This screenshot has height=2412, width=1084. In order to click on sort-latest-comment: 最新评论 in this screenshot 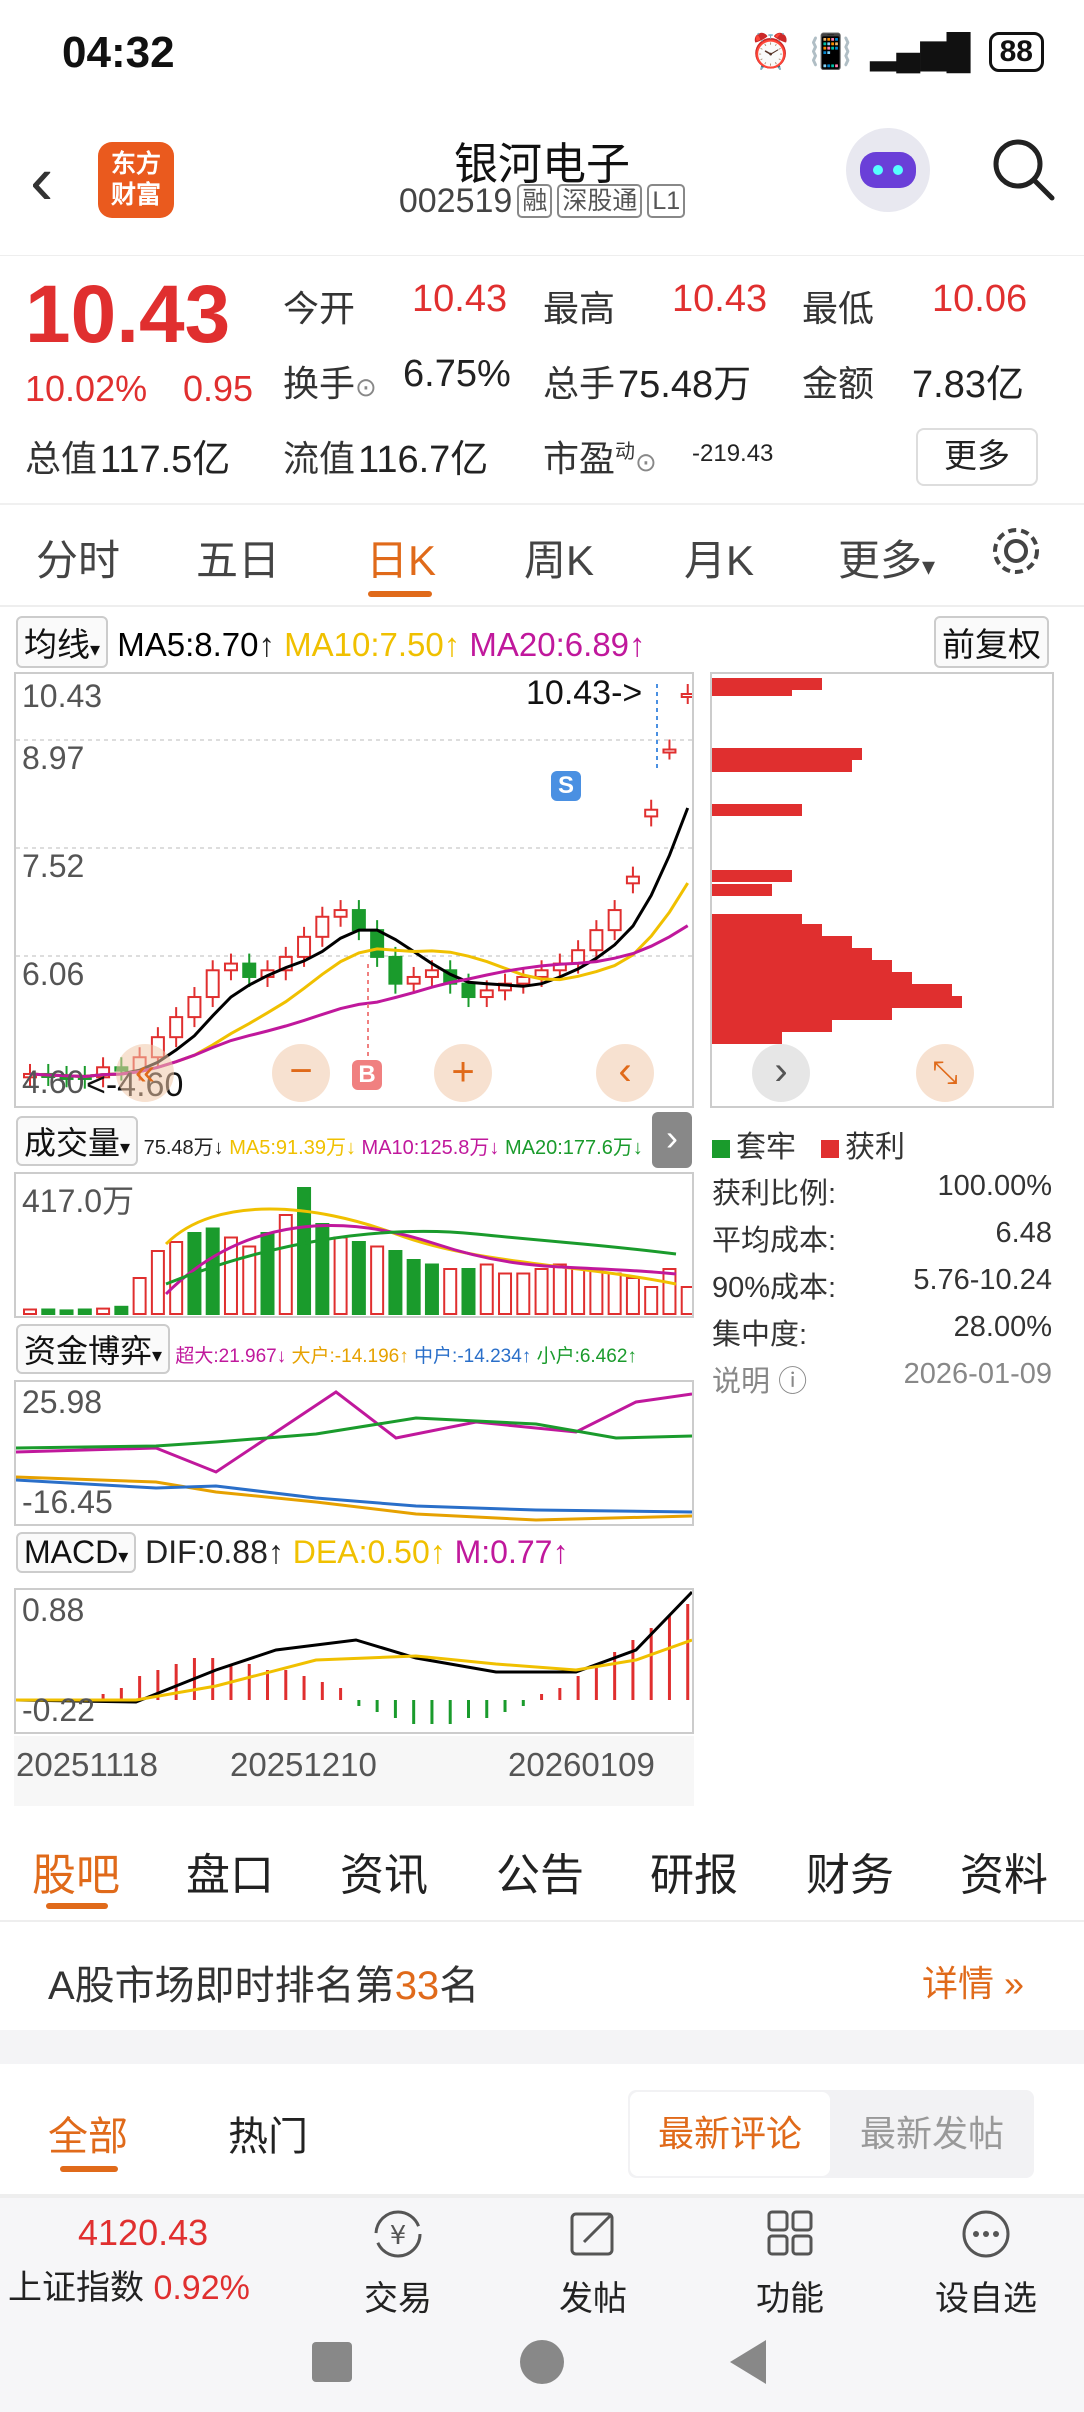, I will do `click(730, 2134)`.